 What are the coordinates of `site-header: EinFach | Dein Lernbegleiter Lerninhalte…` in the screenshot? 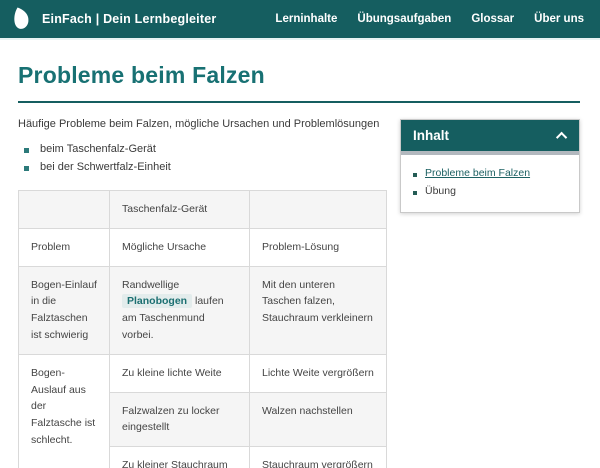 It's located at (300, 20).